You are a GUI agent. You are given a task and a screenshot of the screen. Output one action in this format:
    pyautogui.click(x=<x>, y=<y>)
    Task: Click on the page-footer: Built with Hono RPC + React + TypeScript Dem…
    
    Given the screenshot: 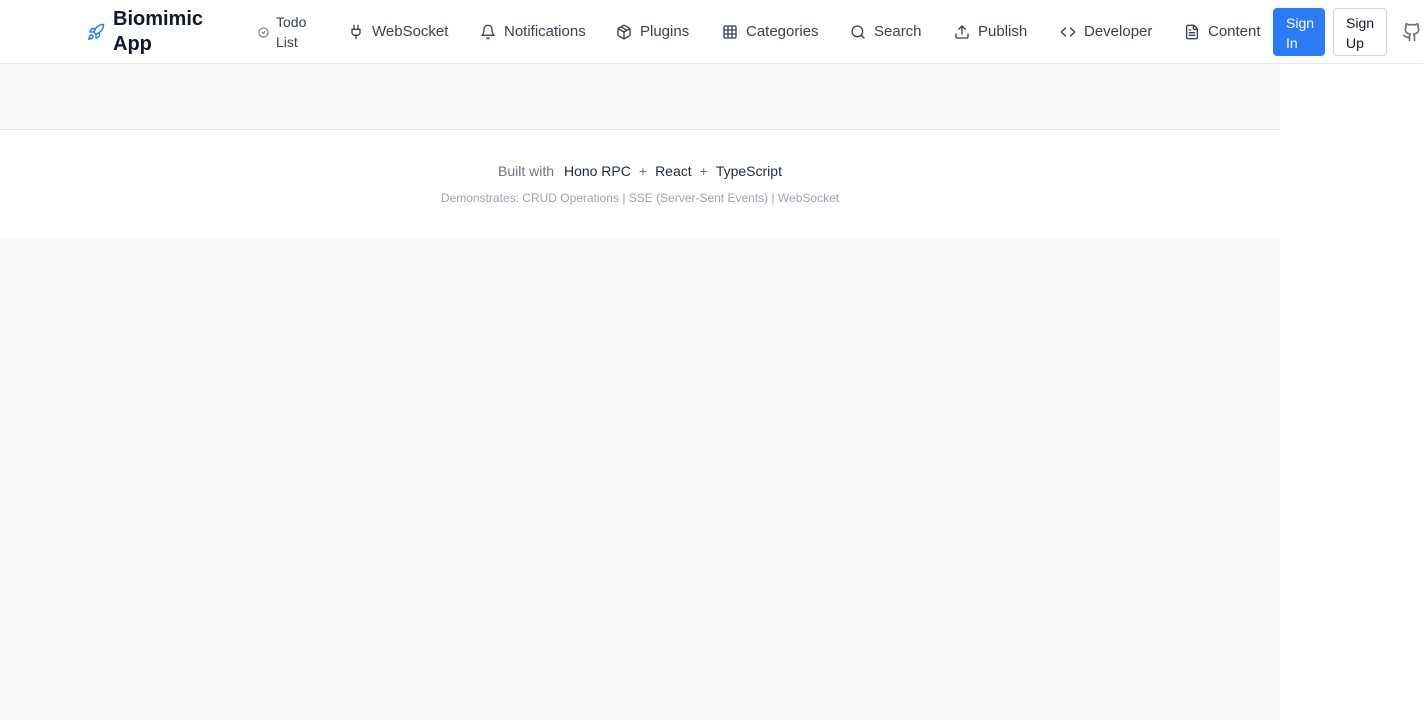 What is the action you would take?
    pyautogui.click(x=640, y=184)
    